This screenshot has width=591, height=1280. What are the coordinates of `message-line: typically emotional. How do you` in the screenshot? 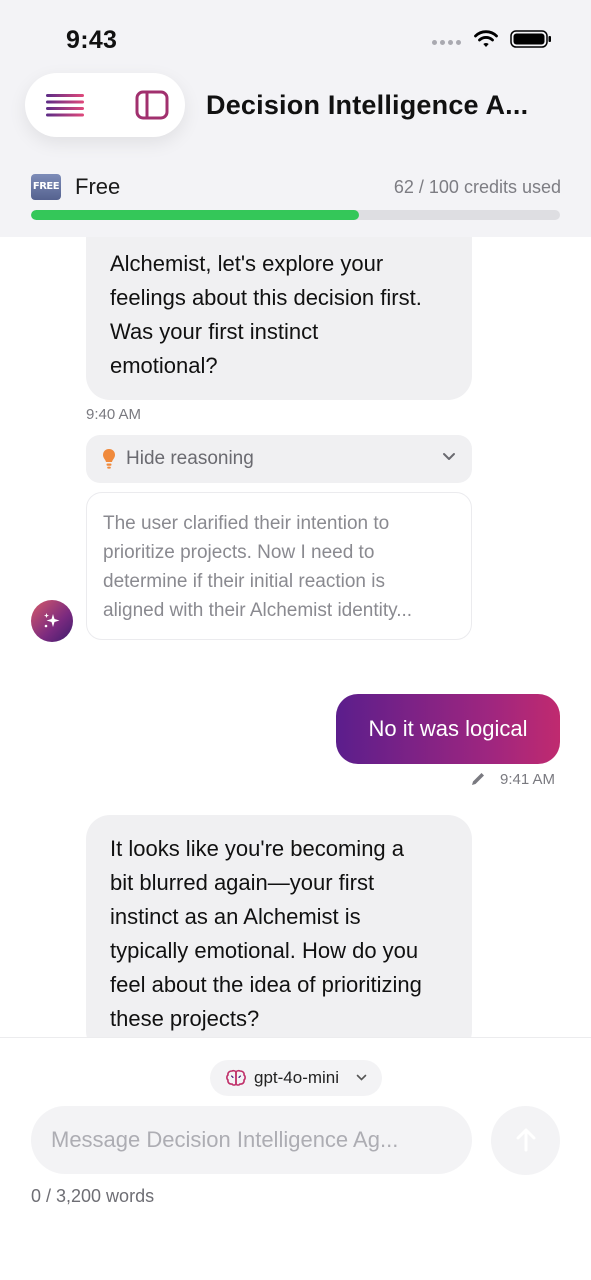 It's located at (264, 950).